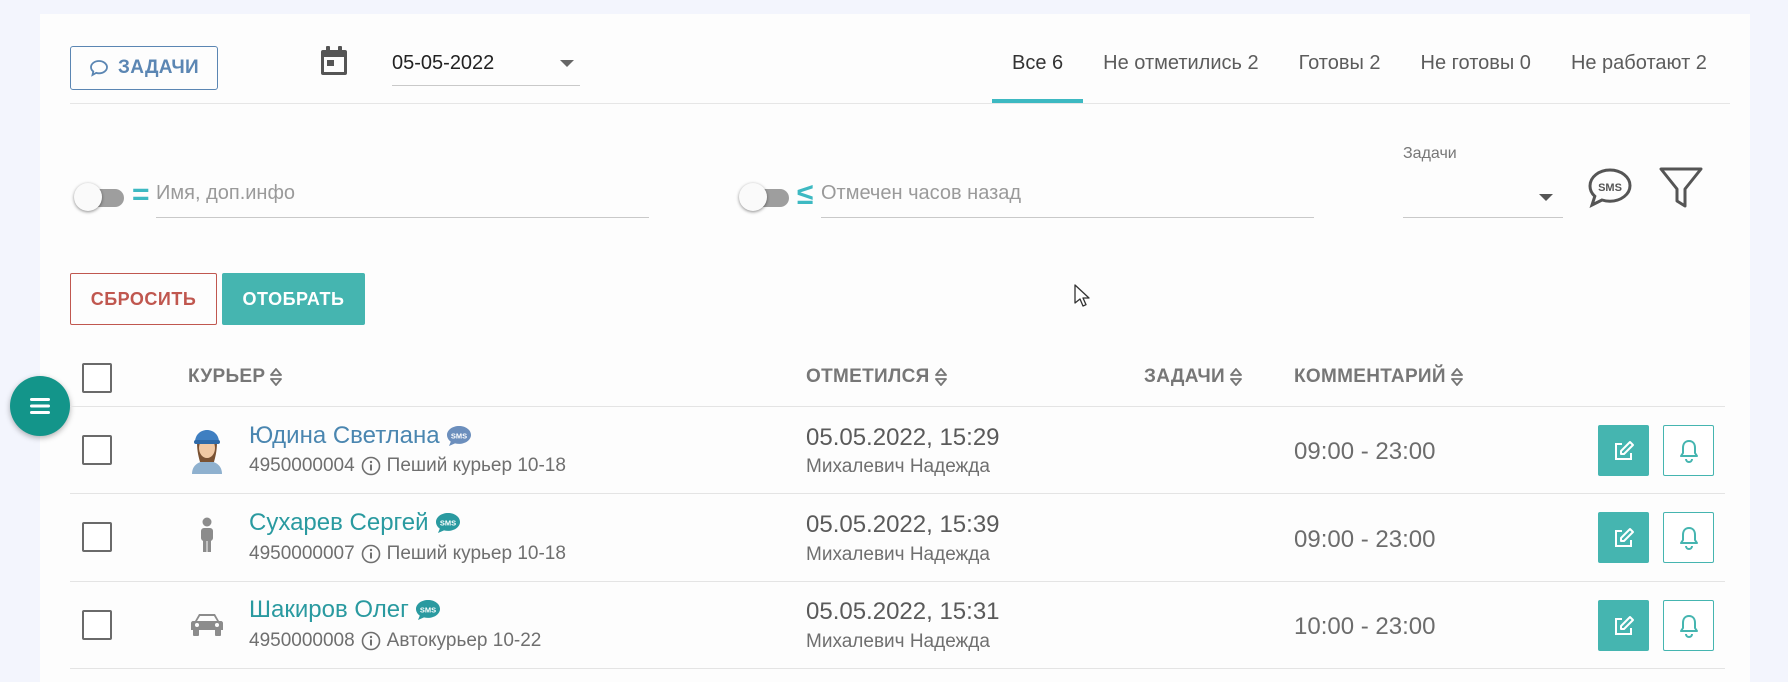 The image size is (1788, 682). Describe the element at coordinates (402, 189) in the screenshot. I see `name-search-input` at that location.